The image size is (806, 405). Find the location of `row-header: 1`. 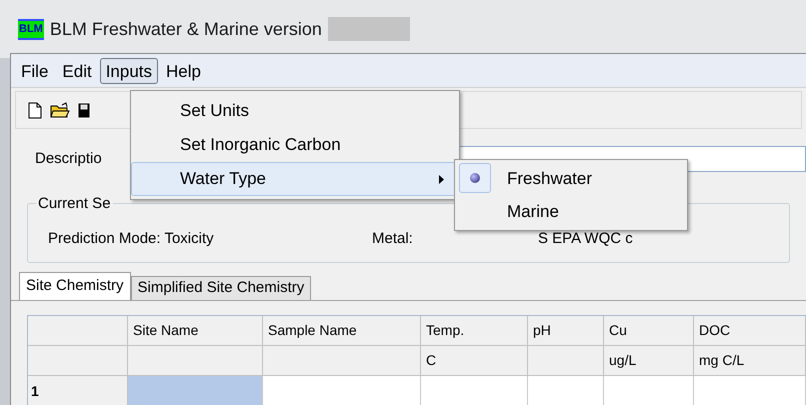

row-header: 1 is located at coordinates (78, 390).